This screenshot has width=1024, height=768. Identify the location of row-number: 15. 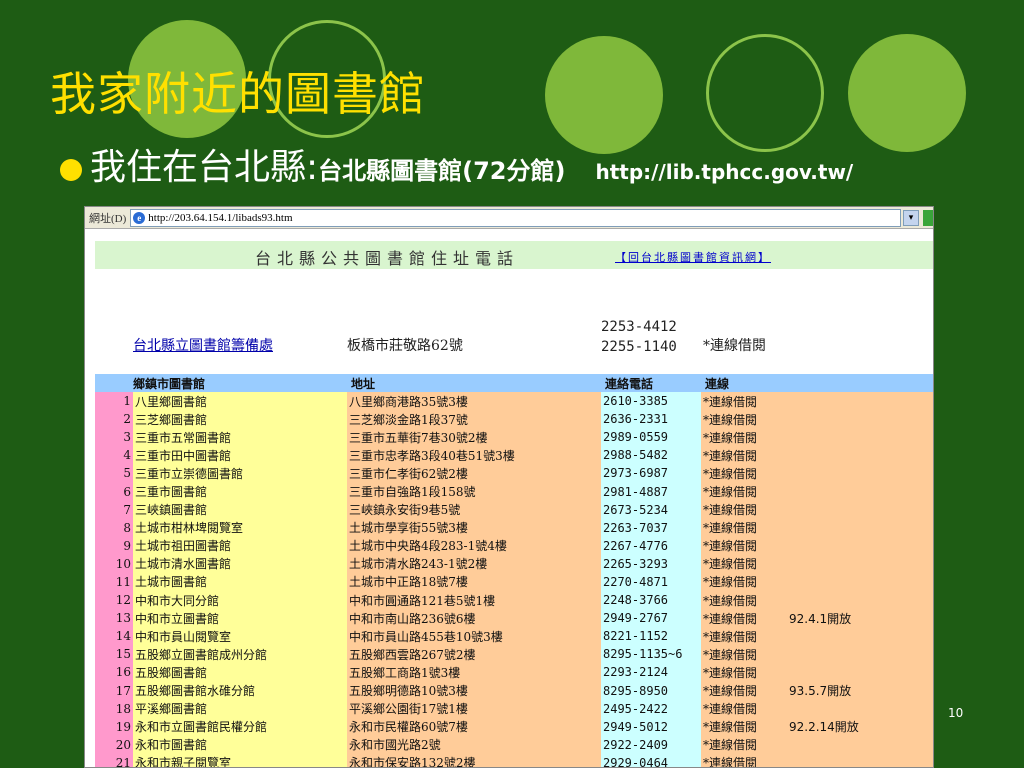
(114, 654).